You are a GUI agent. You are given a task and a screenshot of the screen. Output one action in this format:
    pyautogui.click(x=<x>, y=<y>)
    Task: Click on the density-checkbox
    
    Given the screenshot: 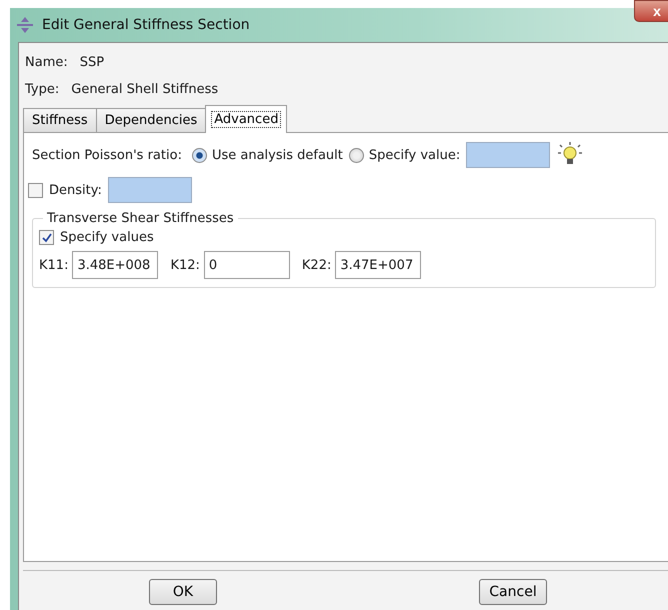 What is the action you would take?
    pyautogui.click(x=35, y=190)
    